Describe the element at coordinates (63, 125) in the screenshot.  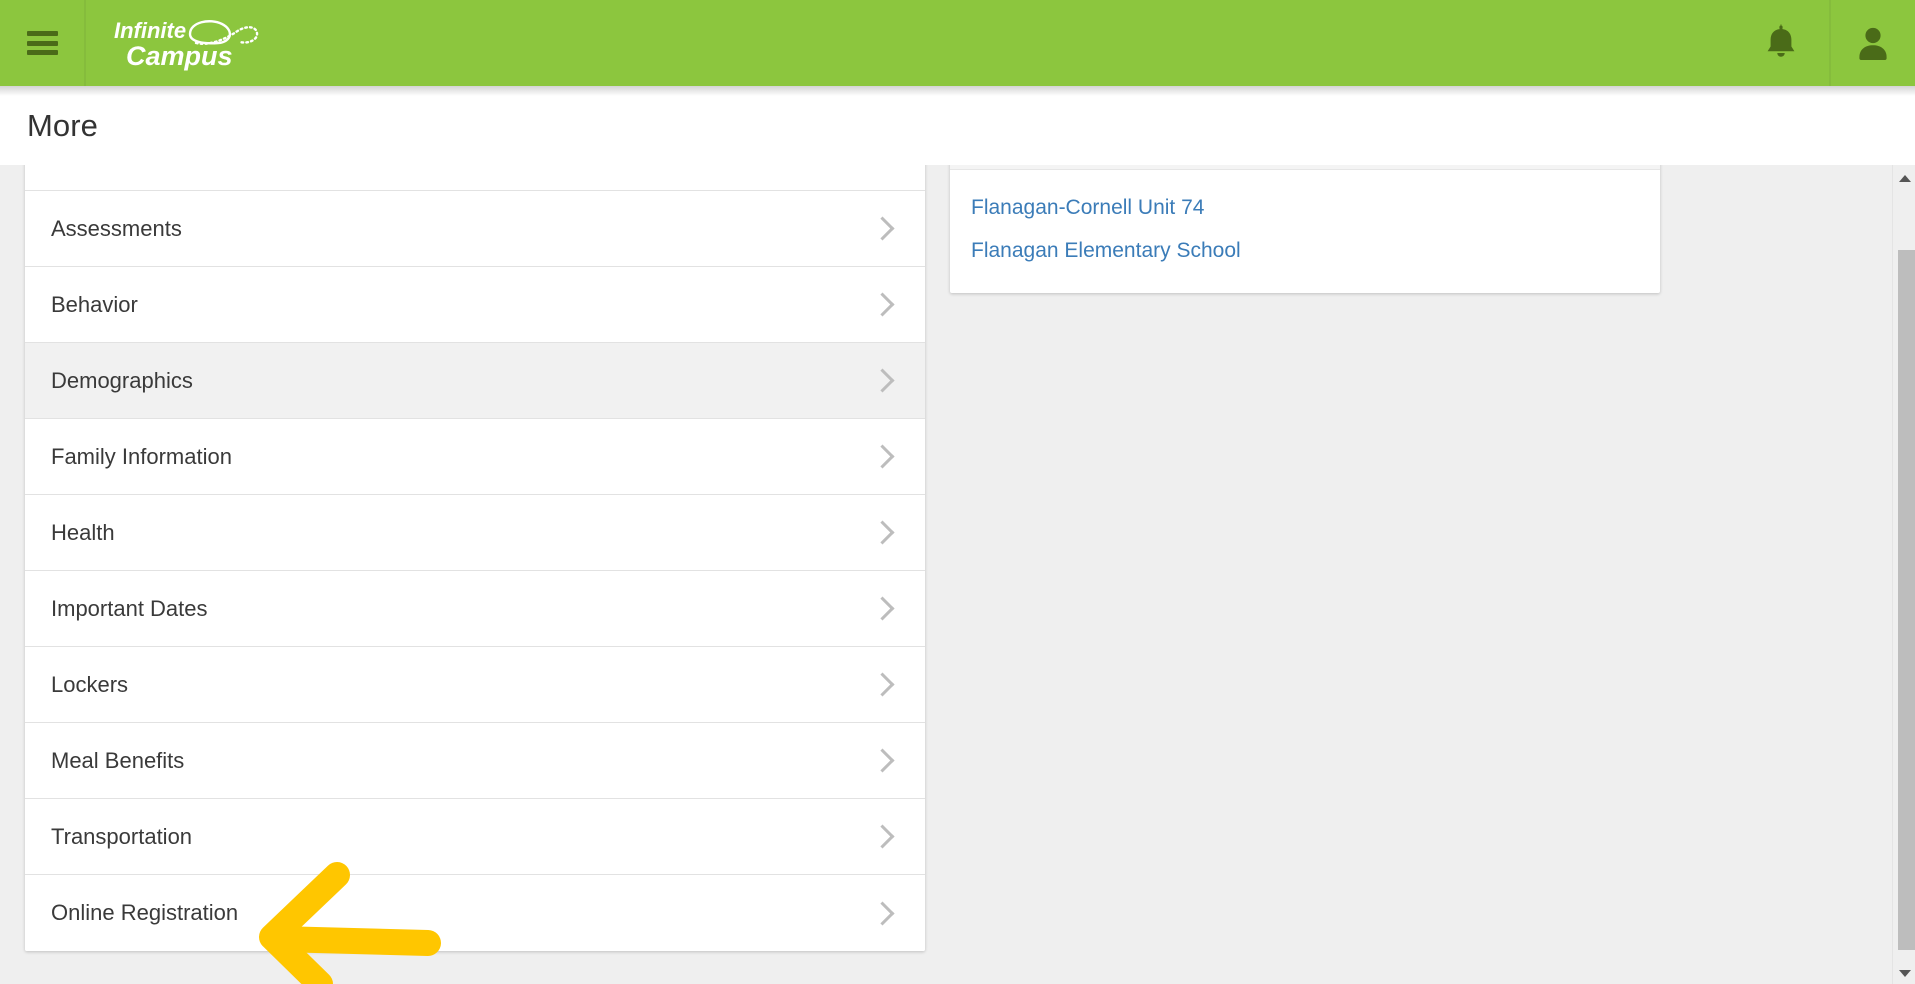
I see `page-title: More` at that location.